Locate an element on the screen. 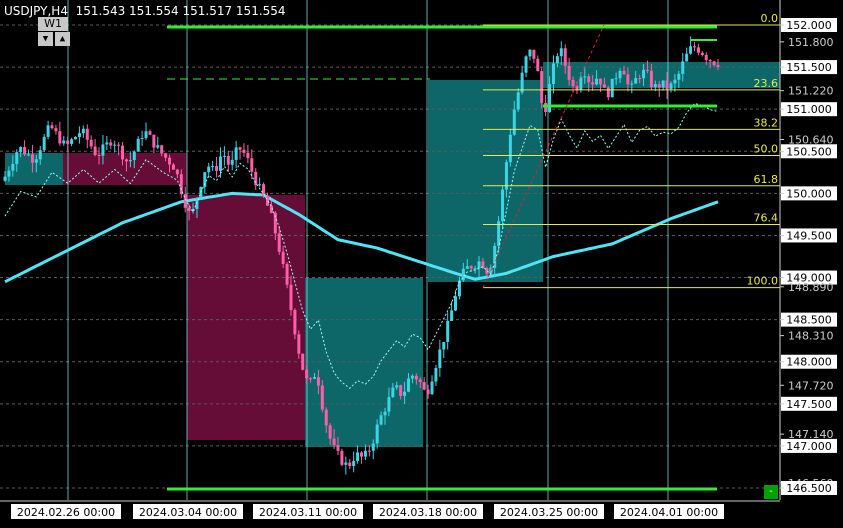 The width and height of the screenshot is (843, 528). fib-level-label: 50.0 is located at coordinates (766, 148).